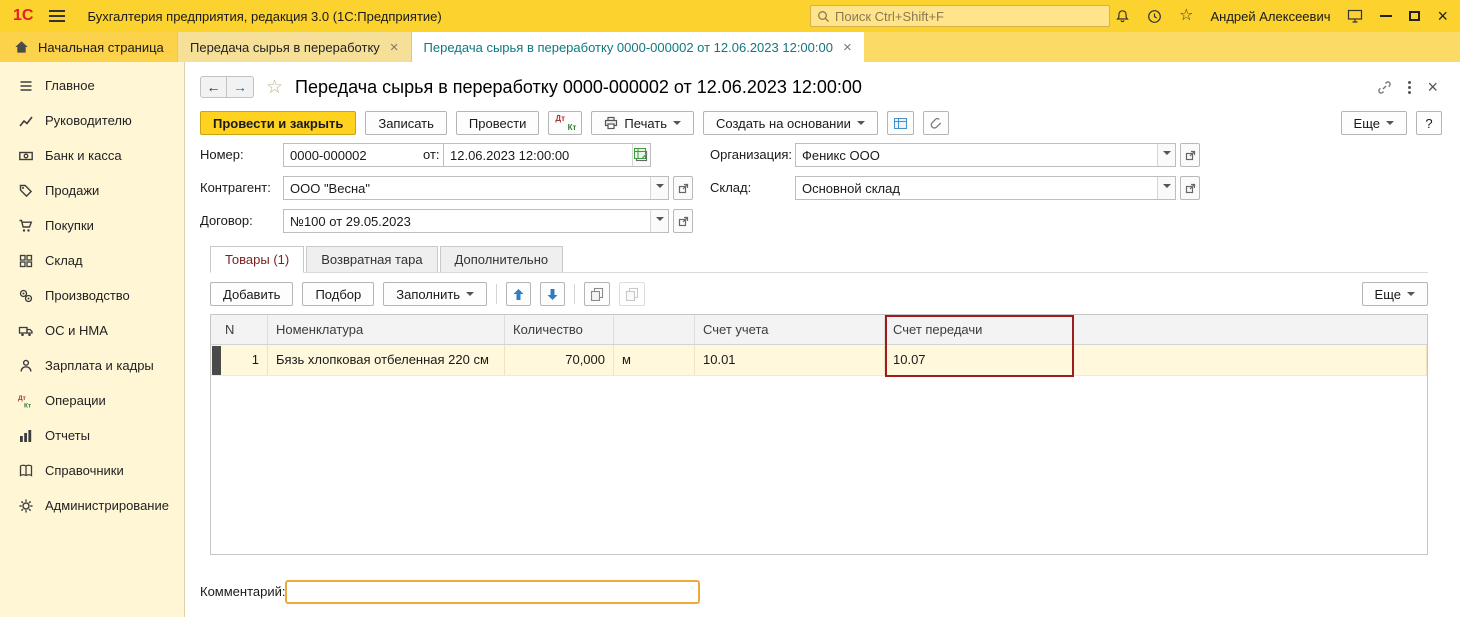  What do you see at coordinates (92, 470) in the screenshot?
I see `sidebar-item-references: Справочники` at bounding box center [92, 470].